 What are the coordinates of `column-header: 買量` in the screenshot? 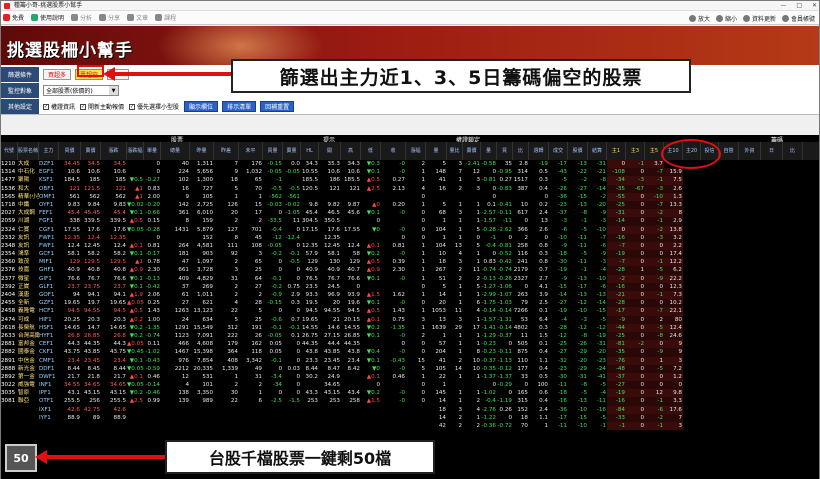 It's located at (273, 151).